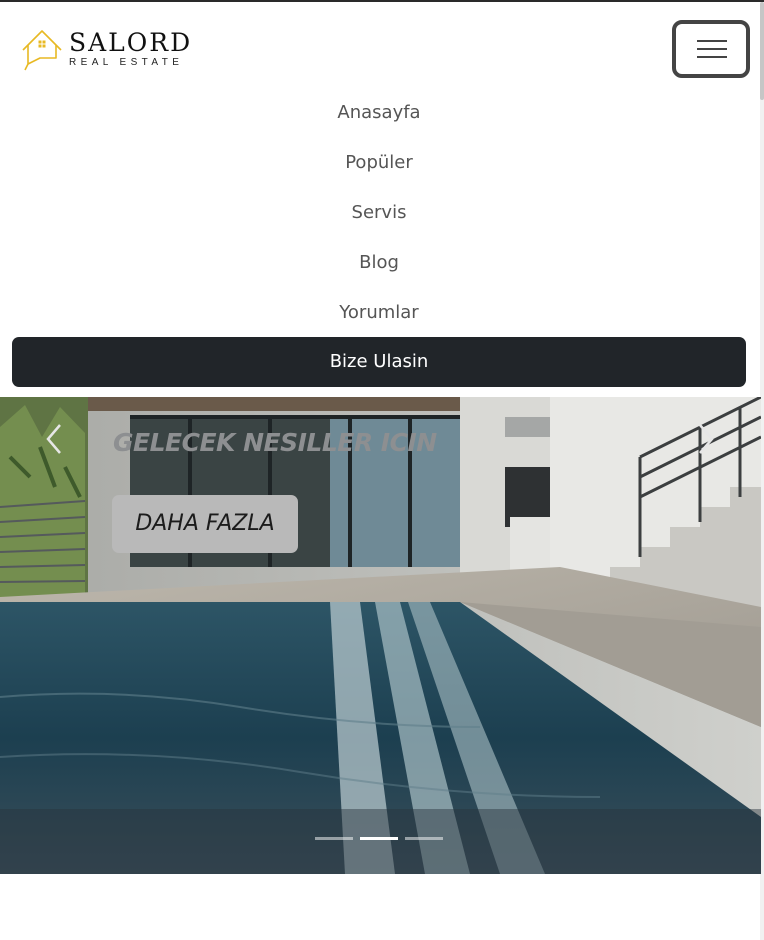  What do you see at coordinates (379, 113) in the screenshot?
I see `nav-link-anasayfa: Anasayfa` at bounding box center [379, 113].